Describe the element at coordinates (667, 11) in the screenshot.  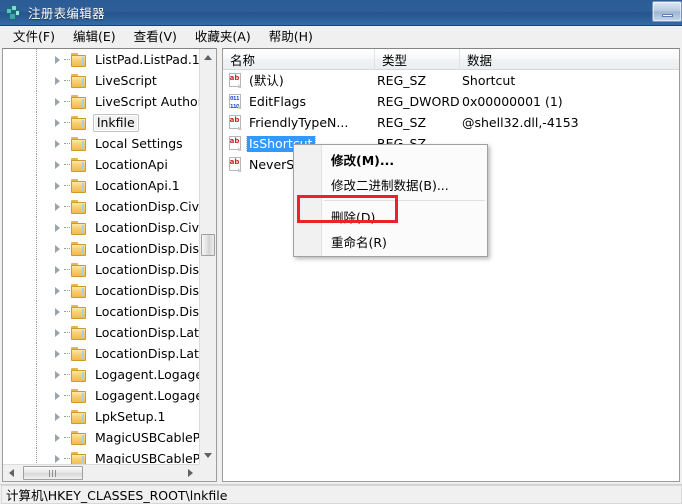
I see `minimize-button` at that location.